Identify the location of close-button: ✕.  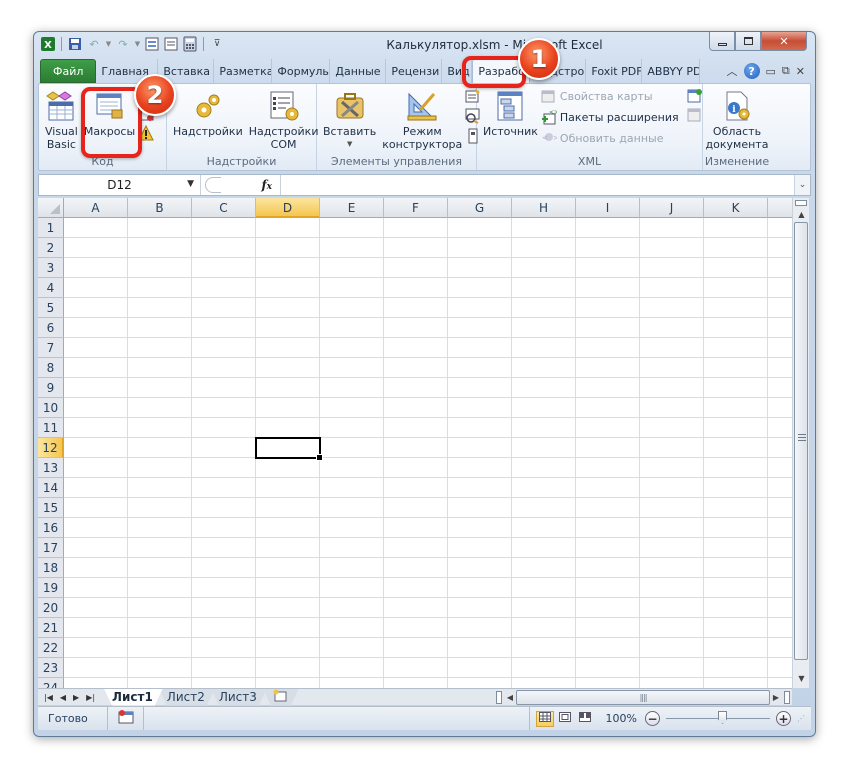
(784, 41).